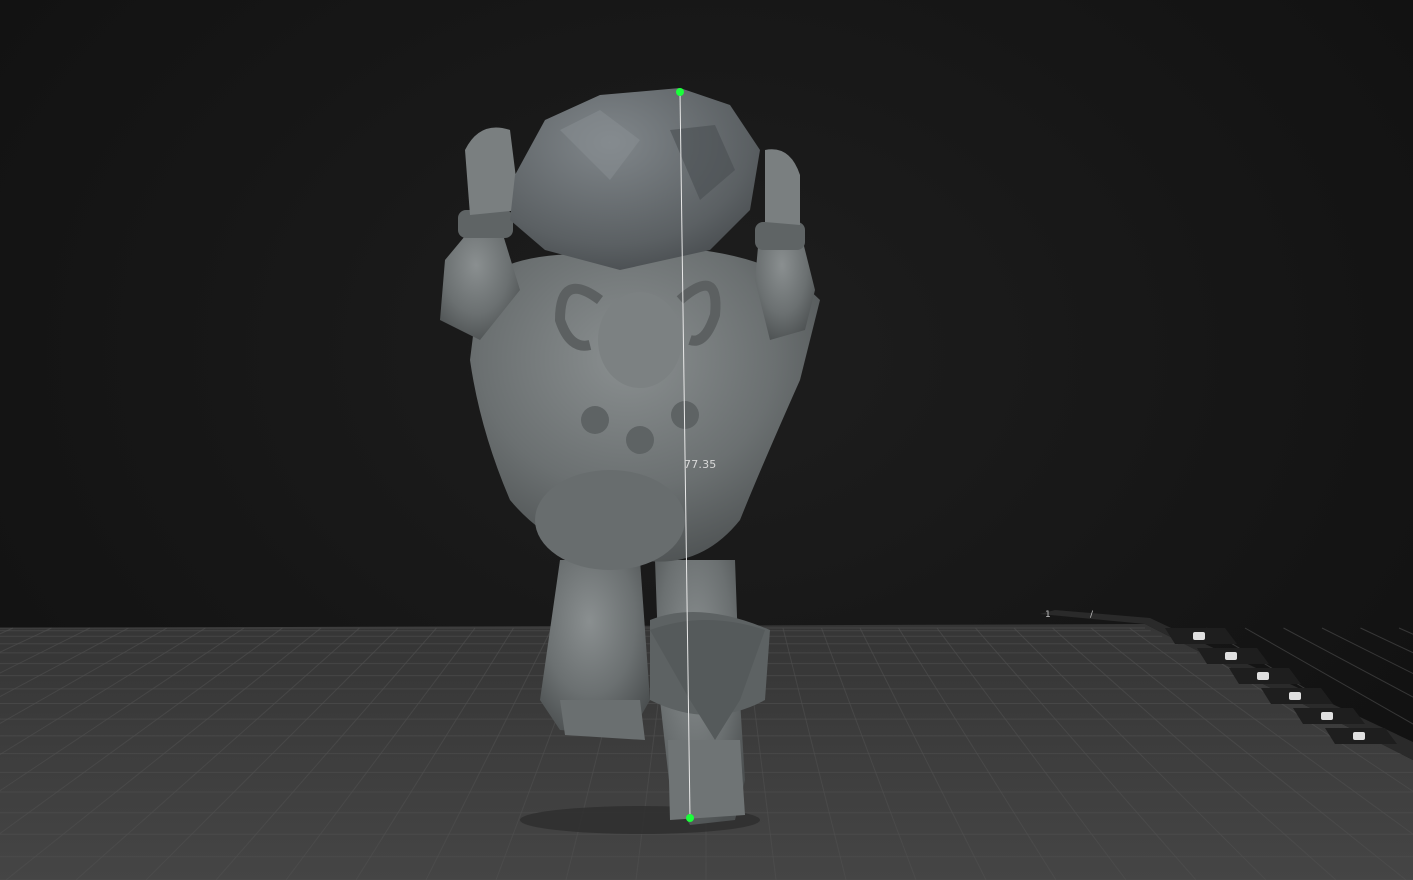 The image size is (1413, 880). Describe the element at coordinates (1297, 696) in the screenshot. I see `folder-icon` at that location.